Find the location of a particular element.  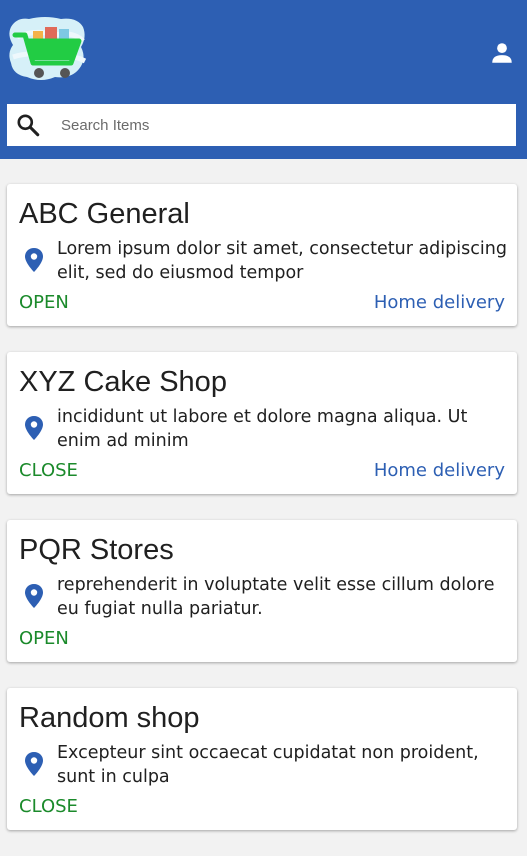

app-logo is located at coordinates (47, 51).